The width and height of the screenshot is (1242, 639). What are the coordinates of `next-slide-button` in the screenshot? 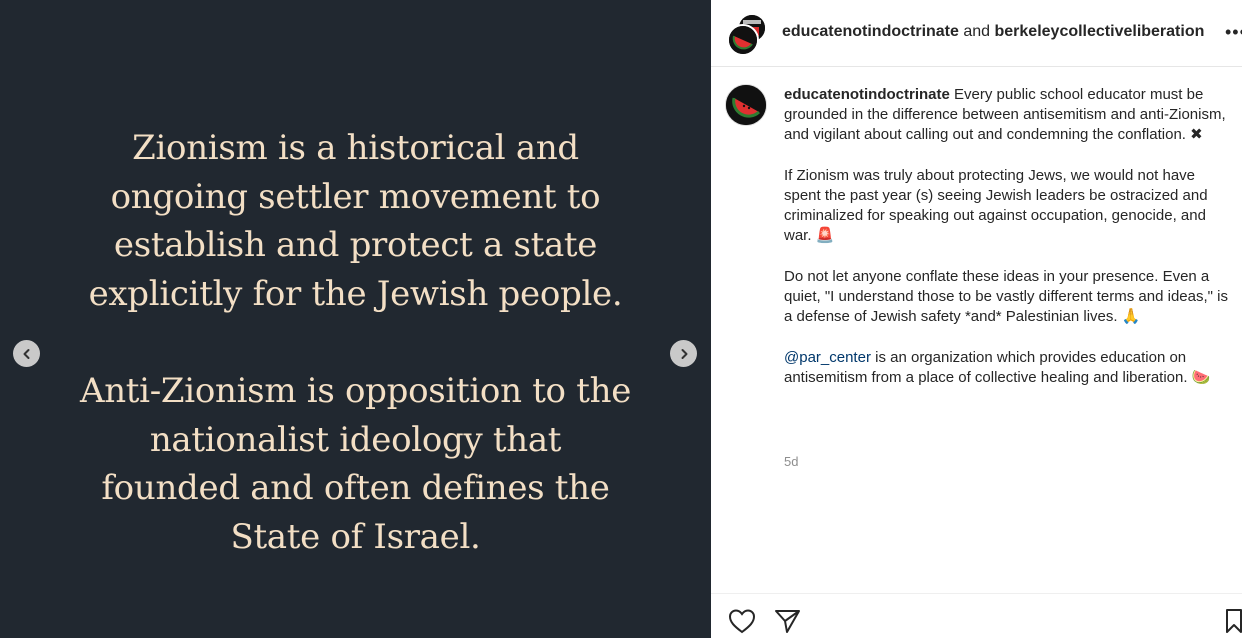 It's located at (683, 353).